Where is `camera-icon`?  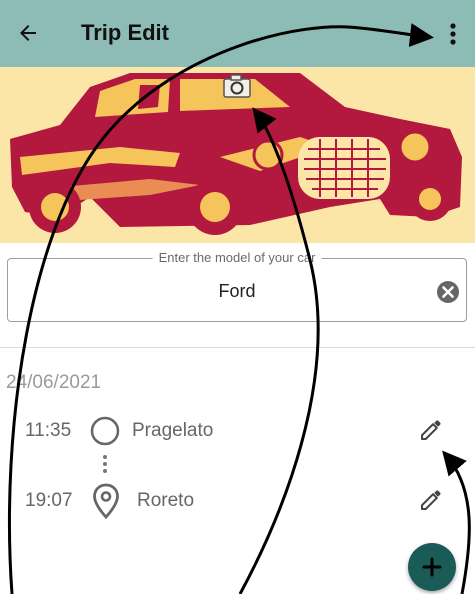 camera-icon is located at coordinates (237, 86).